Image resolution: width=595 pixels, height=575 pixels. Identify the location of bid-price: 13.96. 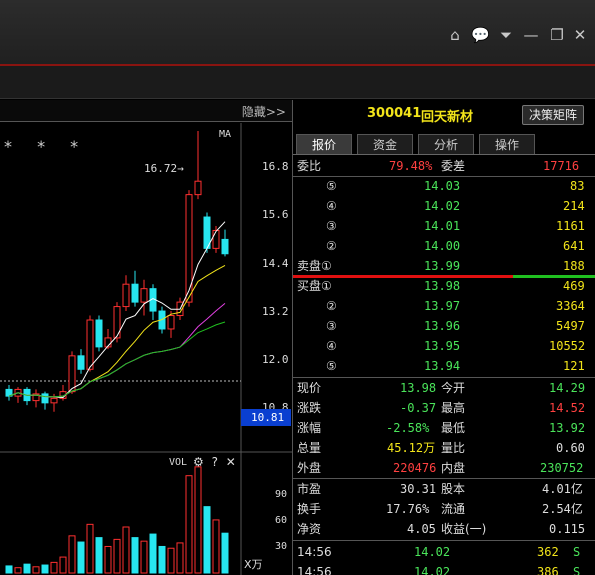
(442, 326).